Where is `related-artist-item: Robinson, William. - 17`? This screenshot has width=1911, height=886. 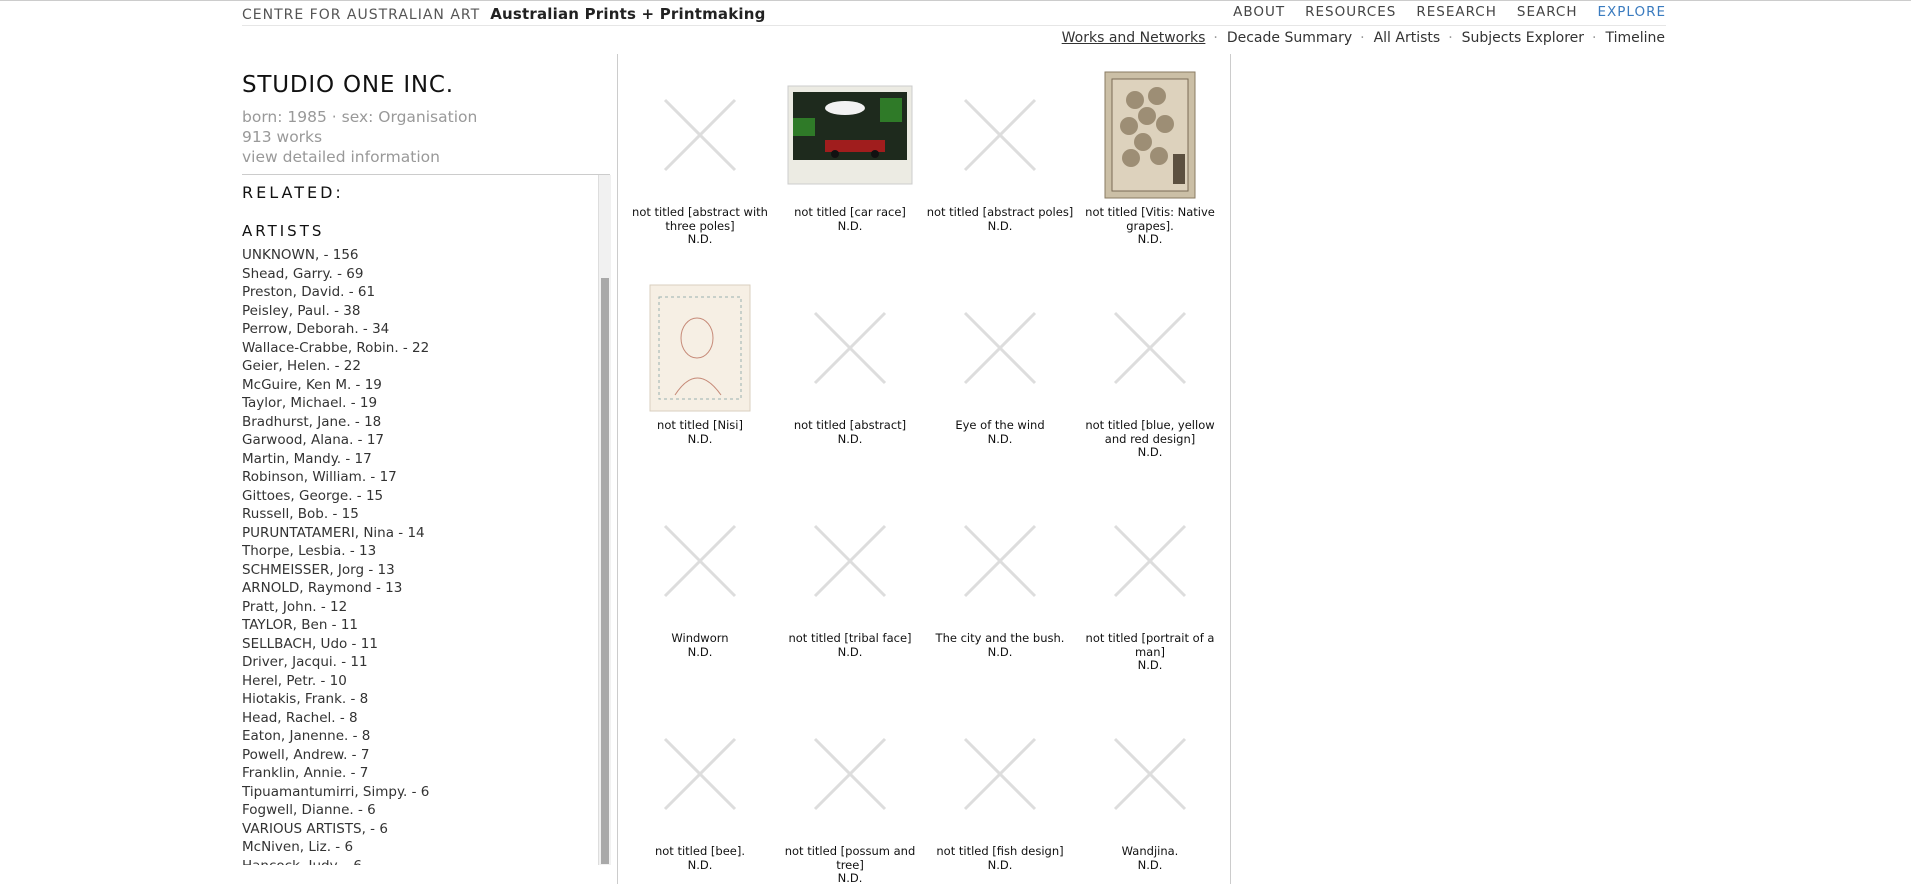 related-artist-item: Robinson, William. - 17 is located at coordinates (335, 477).